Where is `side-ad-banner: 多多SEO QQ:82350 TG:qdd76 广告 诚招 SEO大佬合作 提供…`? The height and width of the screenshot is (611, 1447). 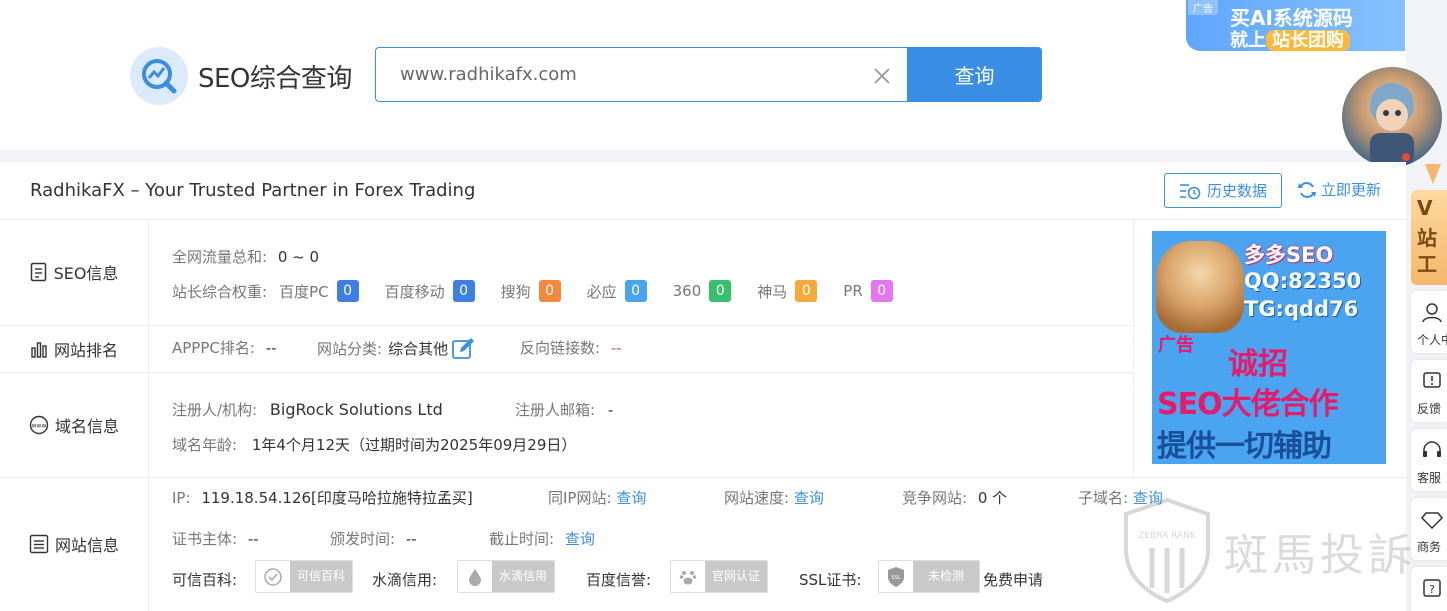 side-ad-banner: 多多SEO QQ:82350 TG:qdd76 广告 诚招 SEO大佬合作 提供… is located at coordinates (1269, 347).